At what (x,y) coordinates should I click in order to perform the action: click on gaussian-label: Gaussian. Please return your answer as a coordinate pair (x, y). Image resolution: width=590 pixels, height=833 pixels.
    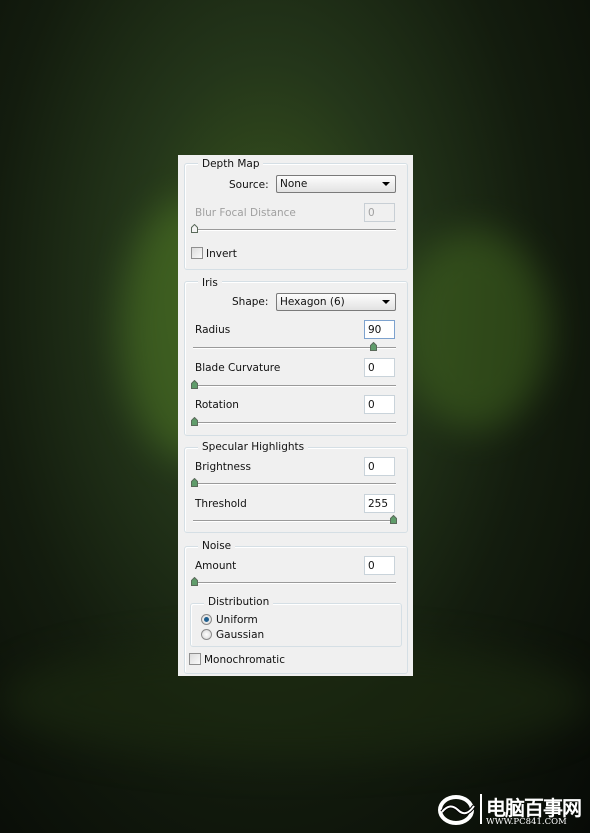
    Looking at the image, I should click on (240, 635).